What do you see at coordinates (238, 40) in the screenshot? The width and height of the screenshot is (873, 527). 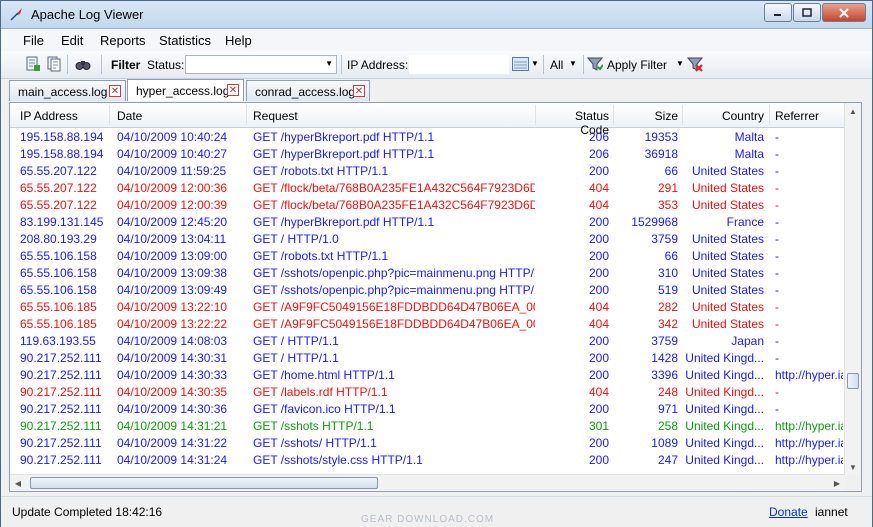 I see `menu-help: Help` at bounding box center [238, 40].